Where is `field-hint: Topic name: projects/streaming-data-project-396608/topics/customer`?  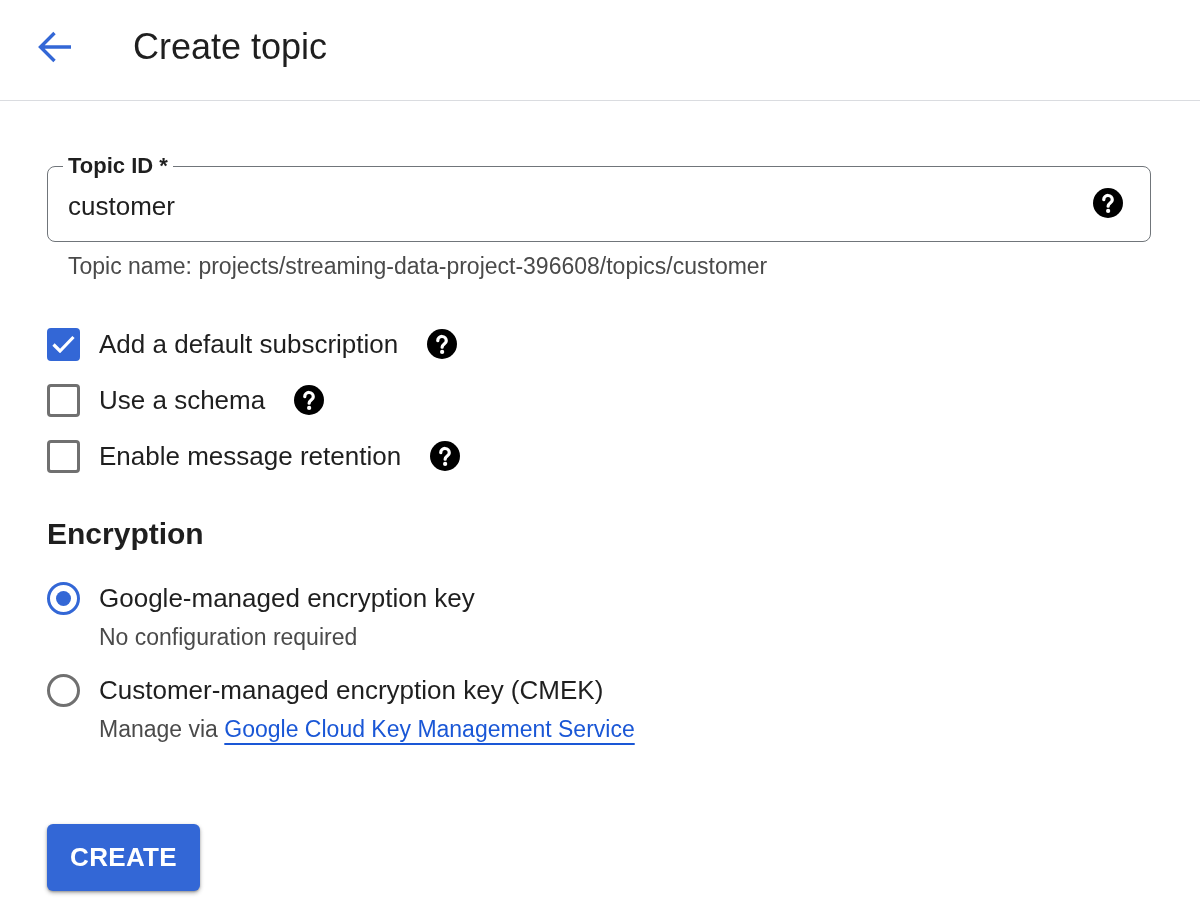 field-hint: Topic name: projects/streaming-data-project-396608/topics/customer is located at coordinates (418, 266).